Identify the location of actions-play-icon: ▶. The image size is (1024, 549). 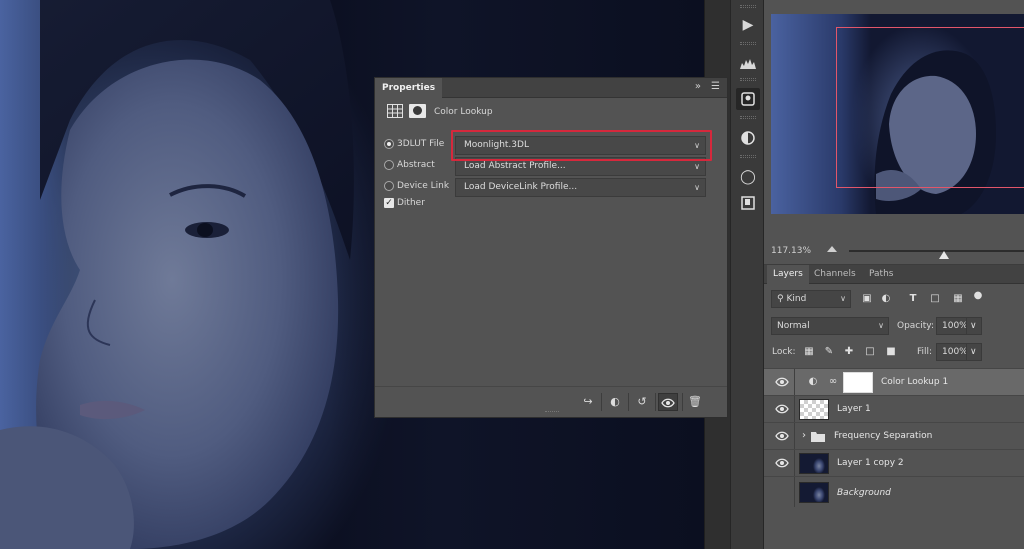
(748, 25).